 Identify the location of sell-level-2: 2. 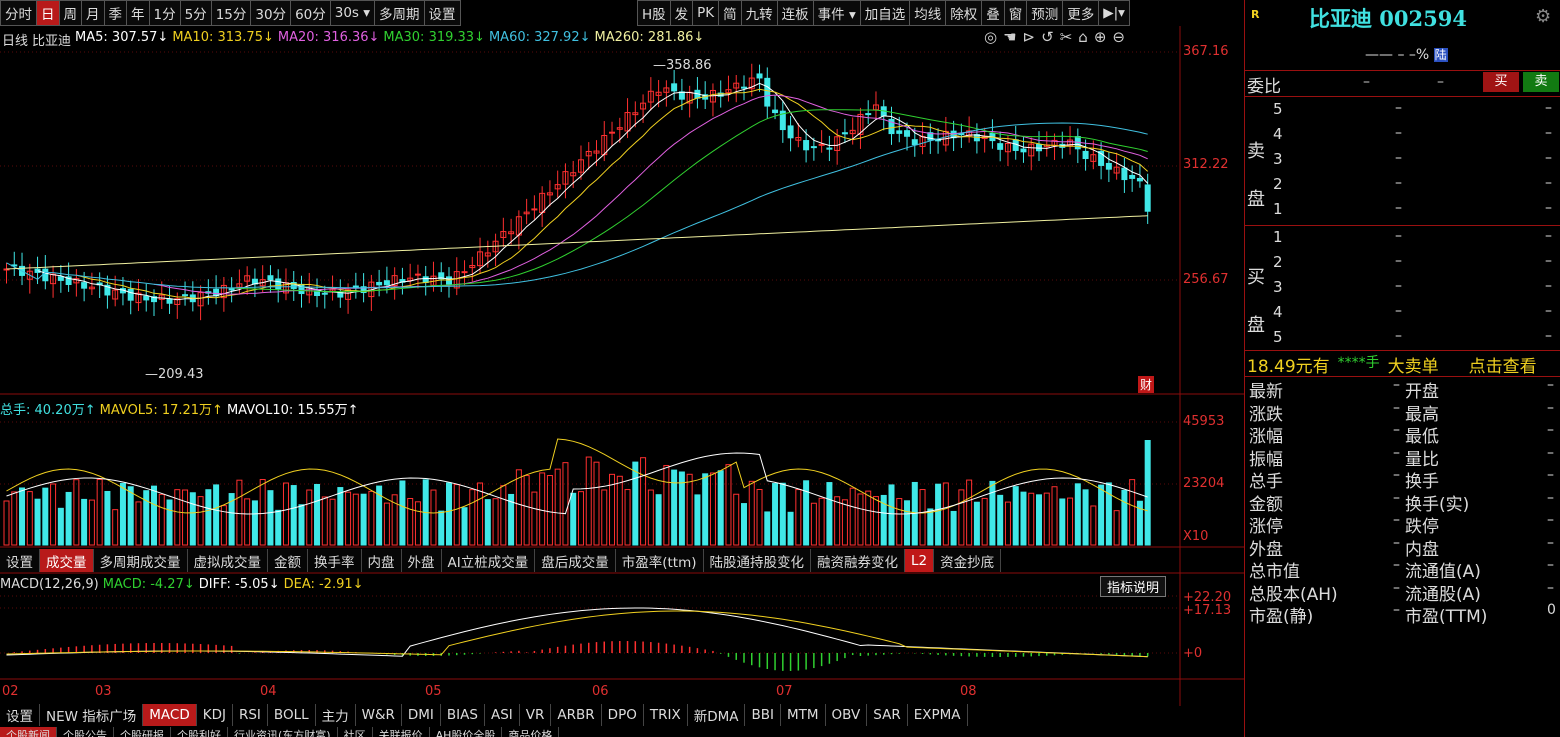
(1278, 184).